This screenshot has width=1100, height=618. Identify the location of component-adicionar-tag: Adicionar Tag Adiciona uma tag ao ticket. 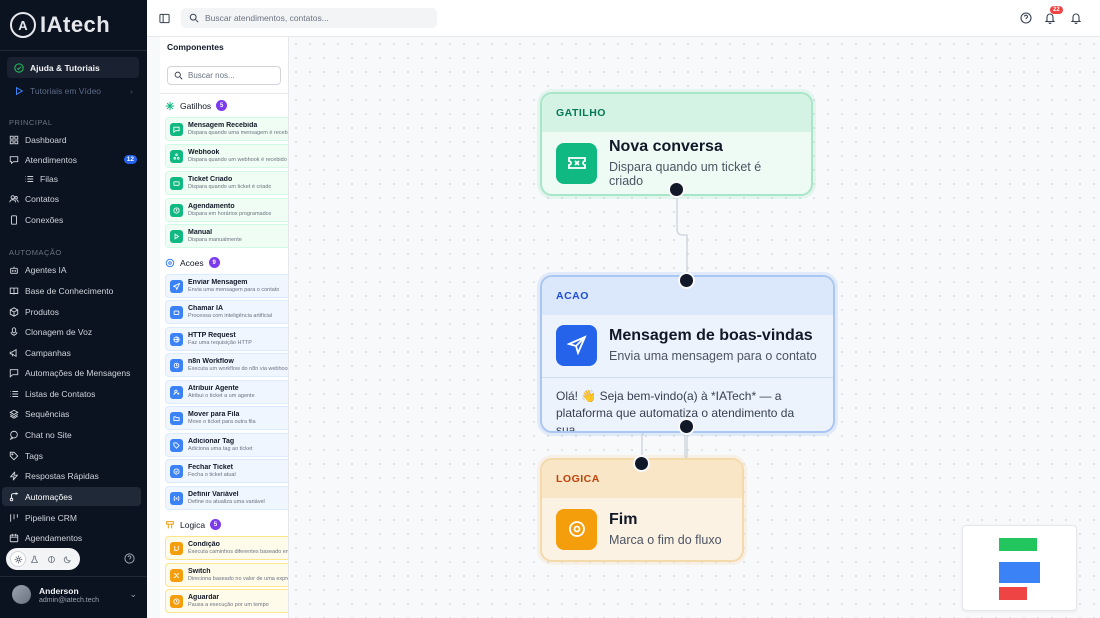
(226, 445).